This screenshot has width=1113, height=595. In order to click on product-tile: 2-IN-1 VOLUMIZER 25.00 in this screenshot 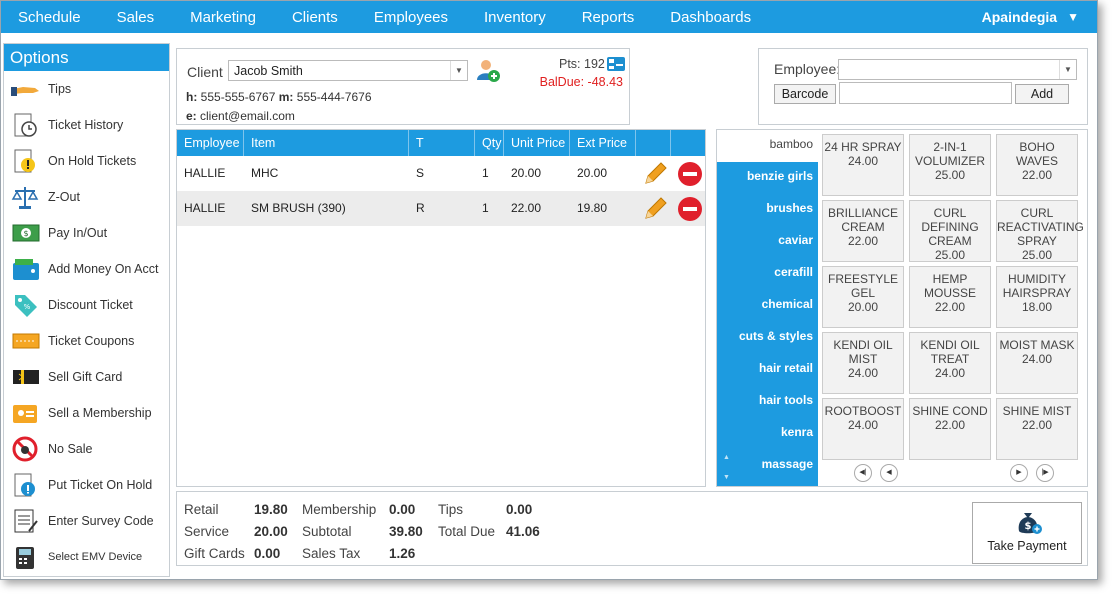, I will do `click(950, 165)`.